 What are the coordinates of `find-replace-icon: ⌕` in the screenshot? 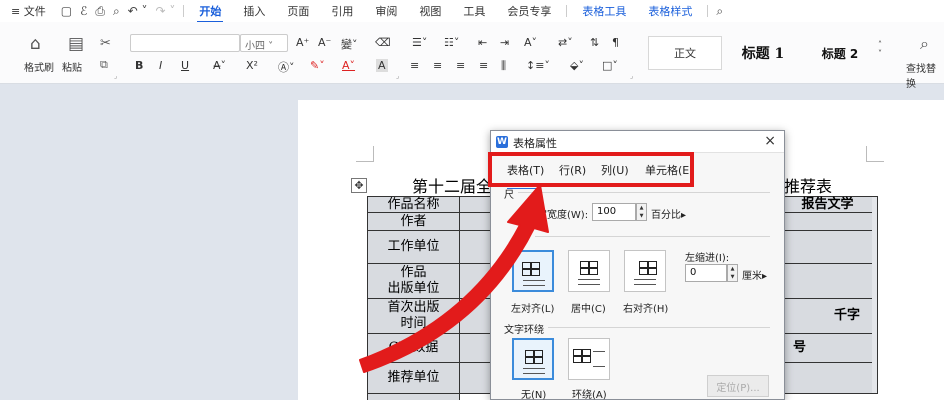 It's located at (924, 44).